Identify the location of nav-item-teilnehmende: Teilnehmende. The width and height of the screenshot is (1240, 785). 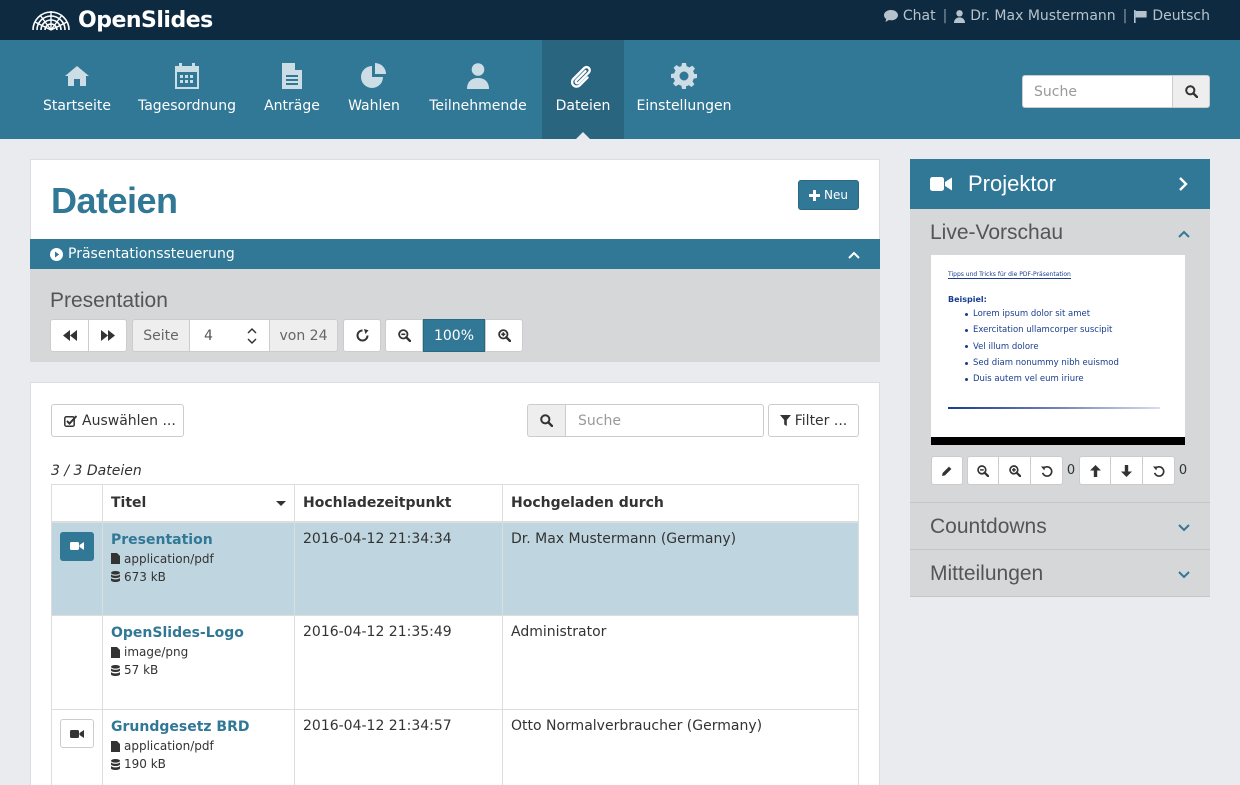
(478, 89).